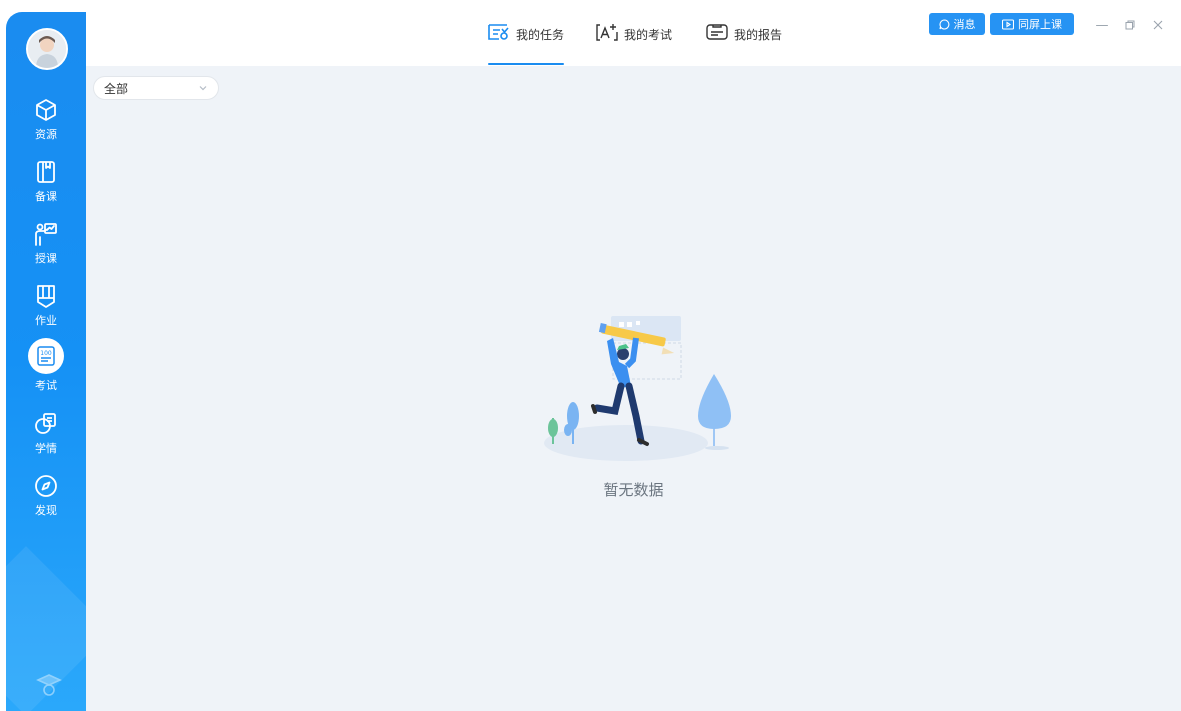  What do you see at coordinates (1102, 25) in the screenshot?
I see `minimize-icon: —` at bounding box center [1102, 25].